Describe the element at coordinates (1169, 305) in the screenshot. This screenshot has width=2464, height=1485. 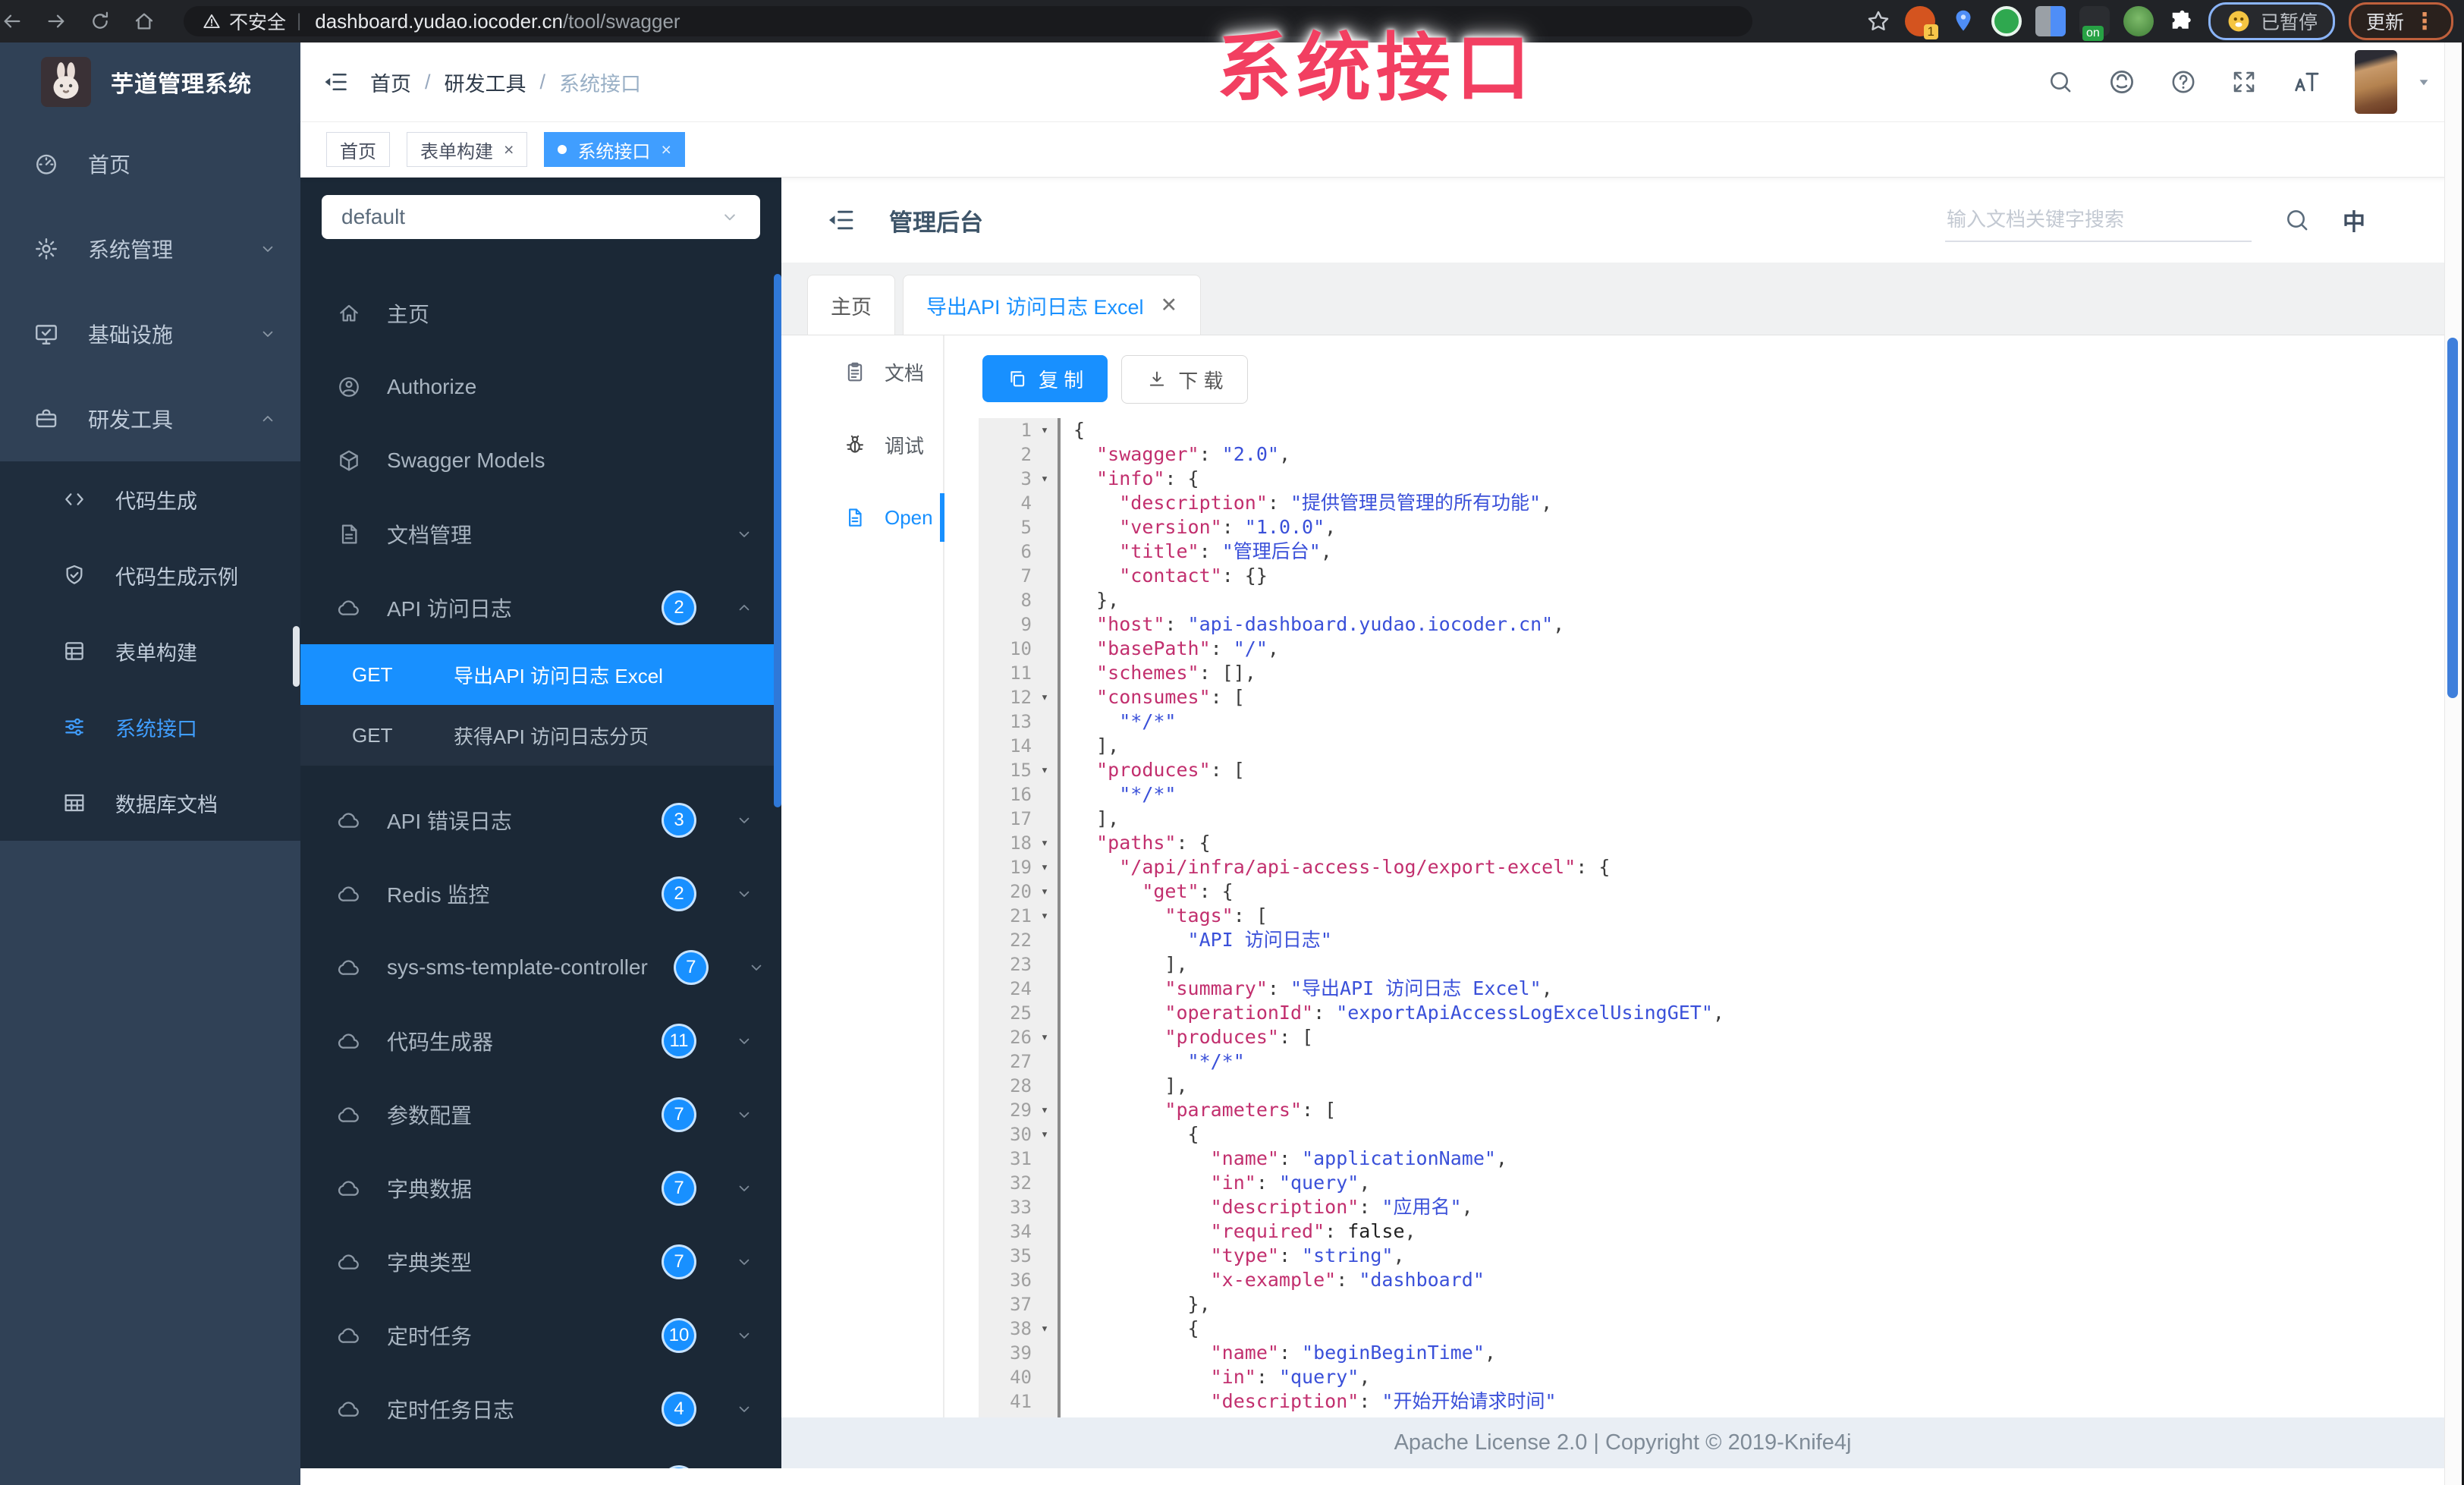
I see `close-icon: ✕` at that location.